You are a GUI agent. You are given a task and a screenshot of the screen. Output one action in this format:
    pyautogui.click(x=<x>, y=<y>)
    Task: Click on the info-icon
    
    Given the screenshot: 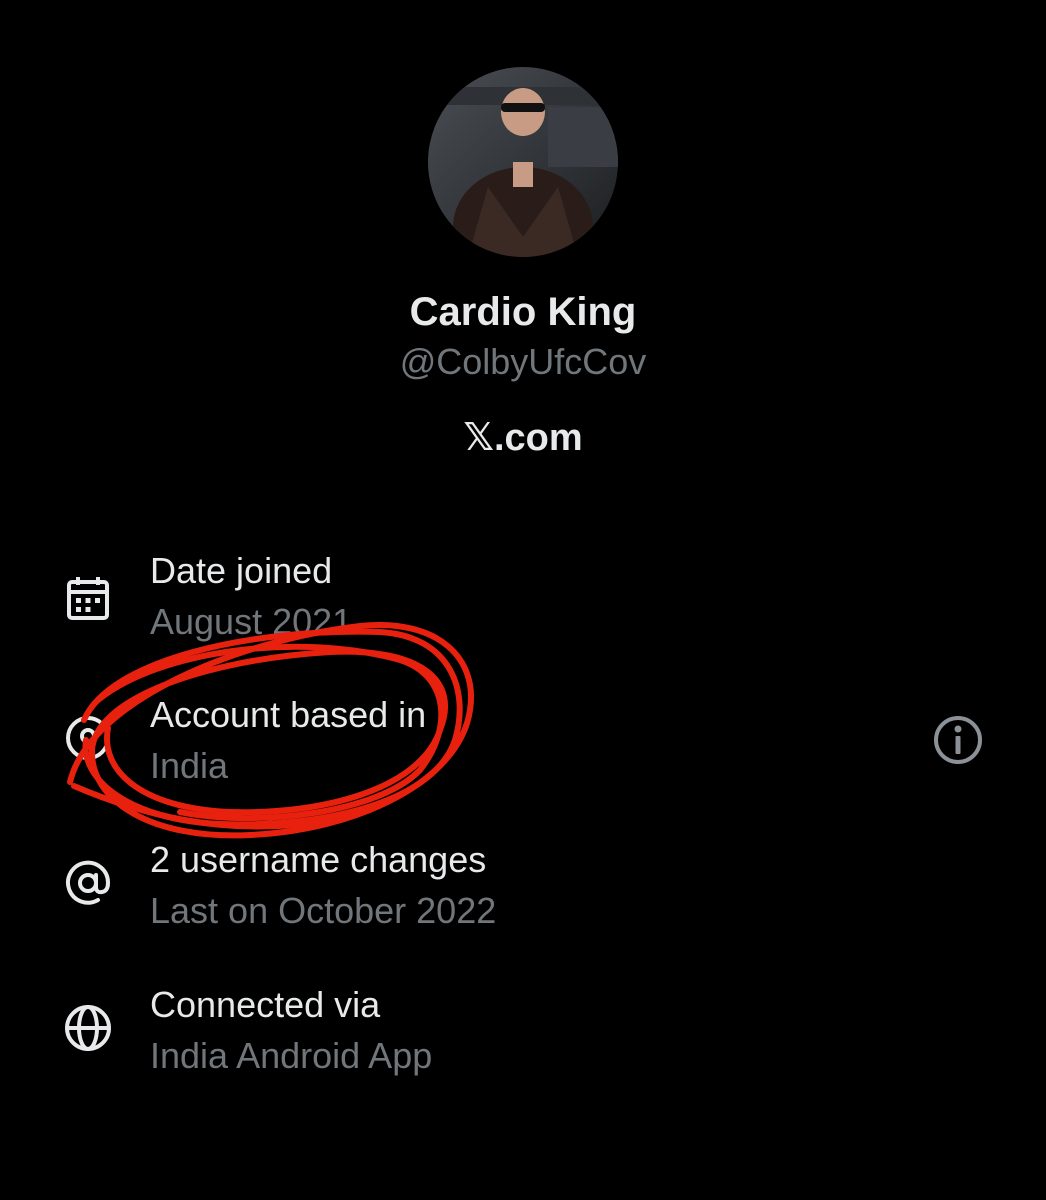 What is the action you would take?
    pyautogui.click(x=958, y=740)
    